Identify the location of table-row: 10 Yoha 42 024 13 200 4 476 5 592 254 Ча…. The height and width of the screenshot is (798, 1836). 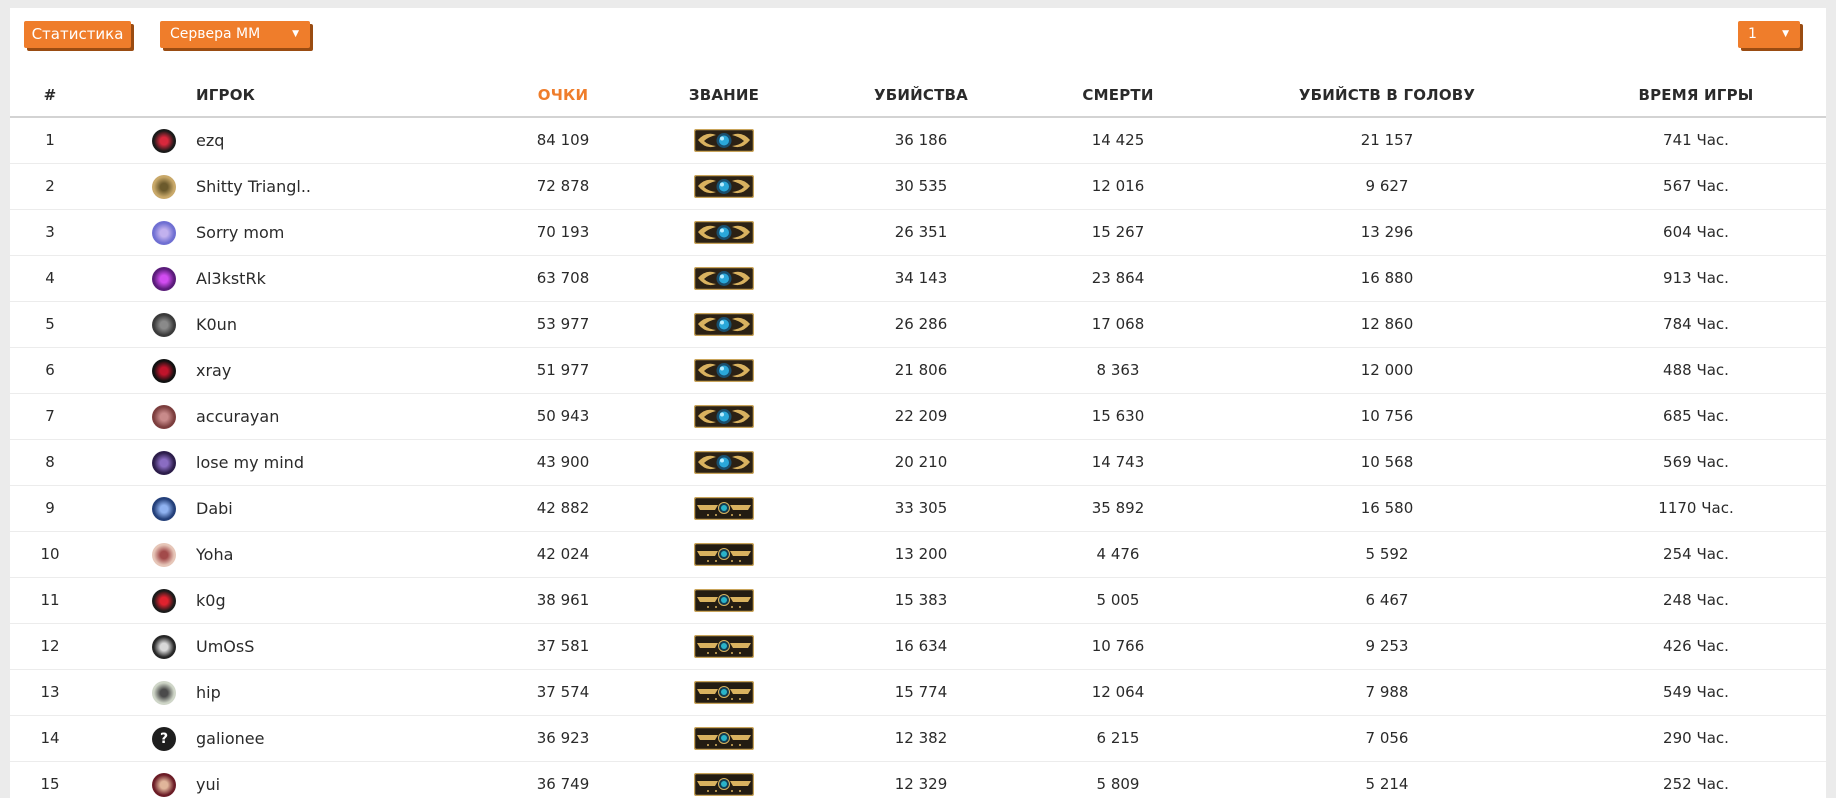
(918, 555).